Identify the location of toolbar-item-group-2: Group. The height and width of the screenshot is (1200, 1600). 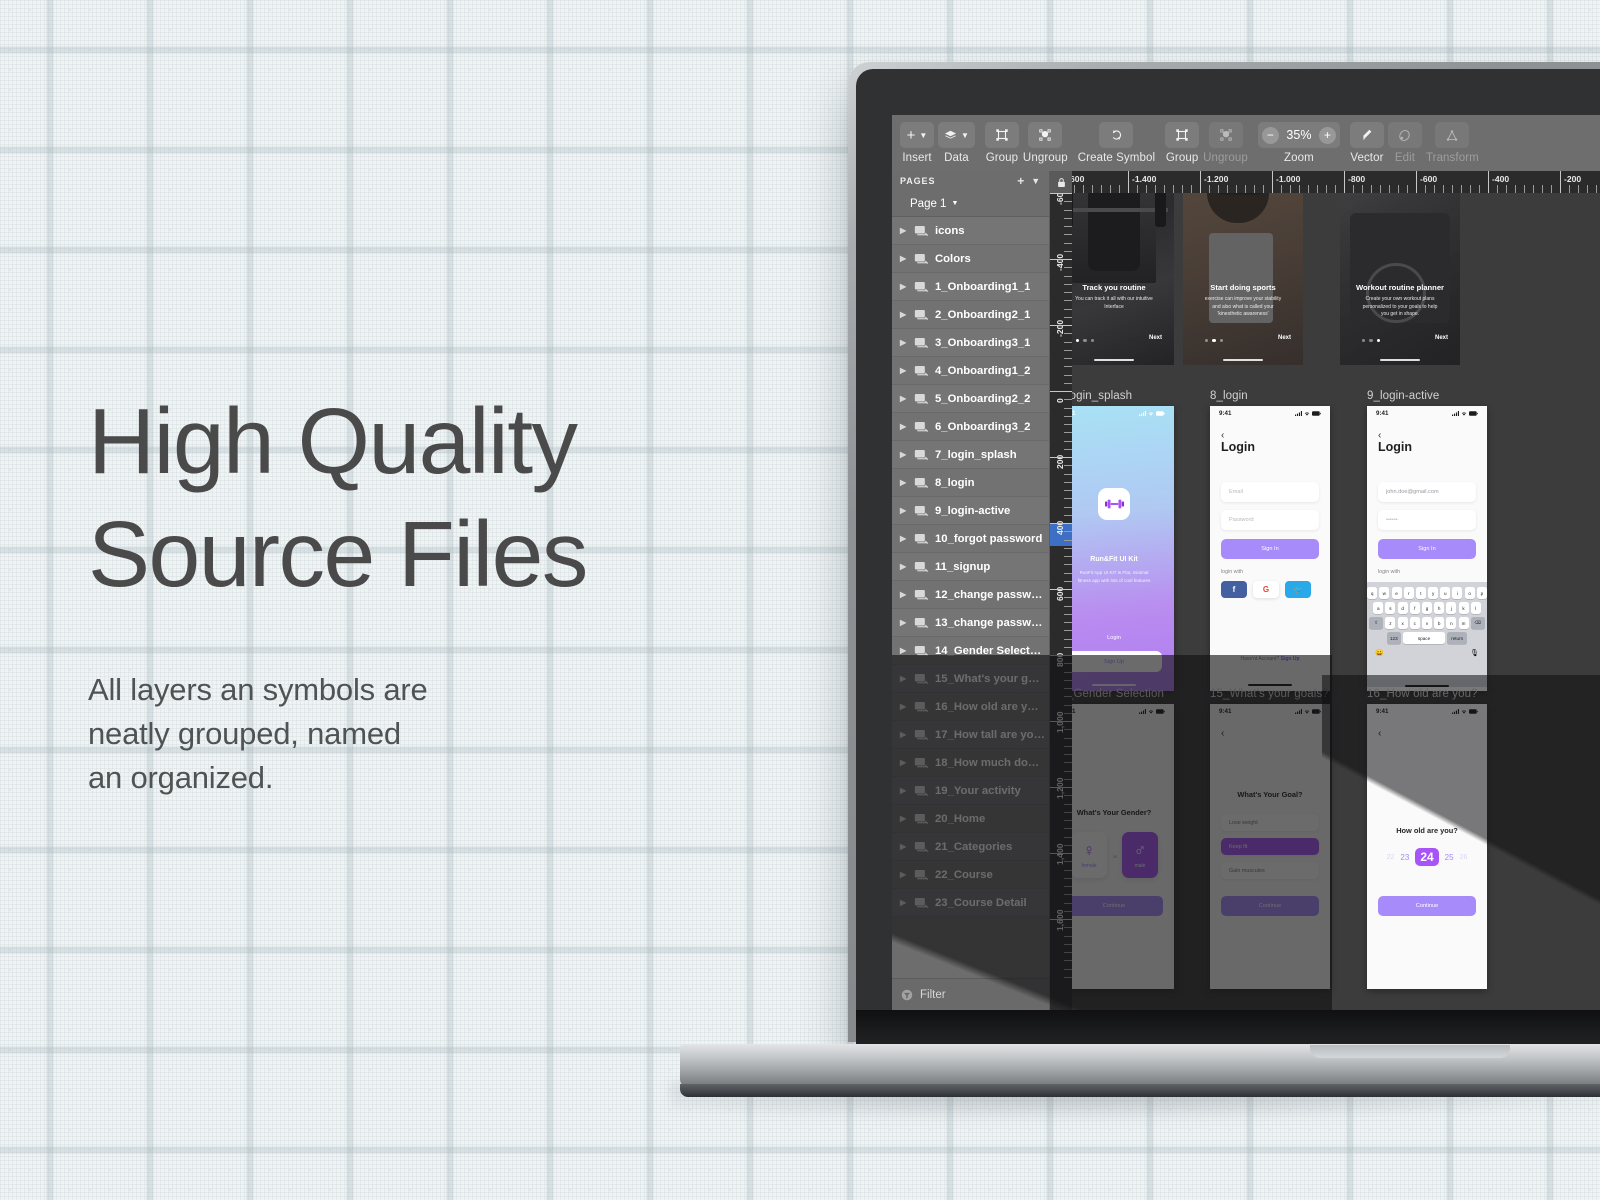
(1182, 139).